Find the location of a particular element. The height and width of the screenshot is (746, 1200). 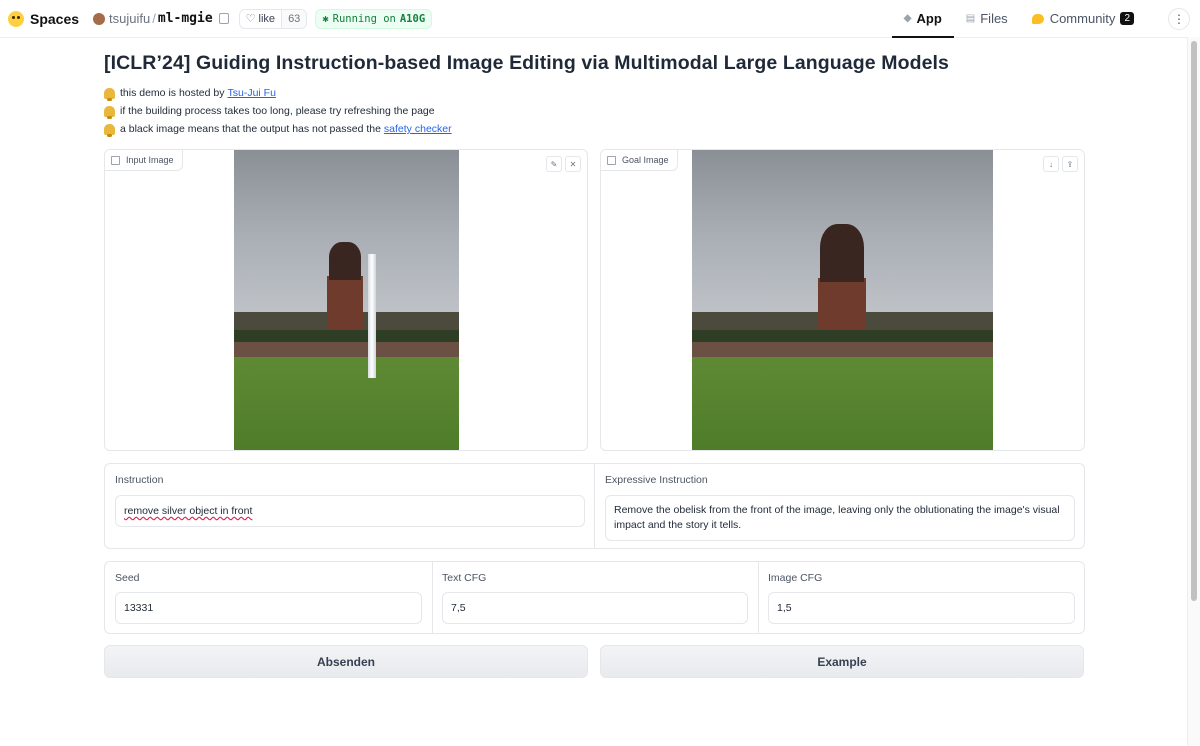

goal-image is located at coordinates (842, 300).